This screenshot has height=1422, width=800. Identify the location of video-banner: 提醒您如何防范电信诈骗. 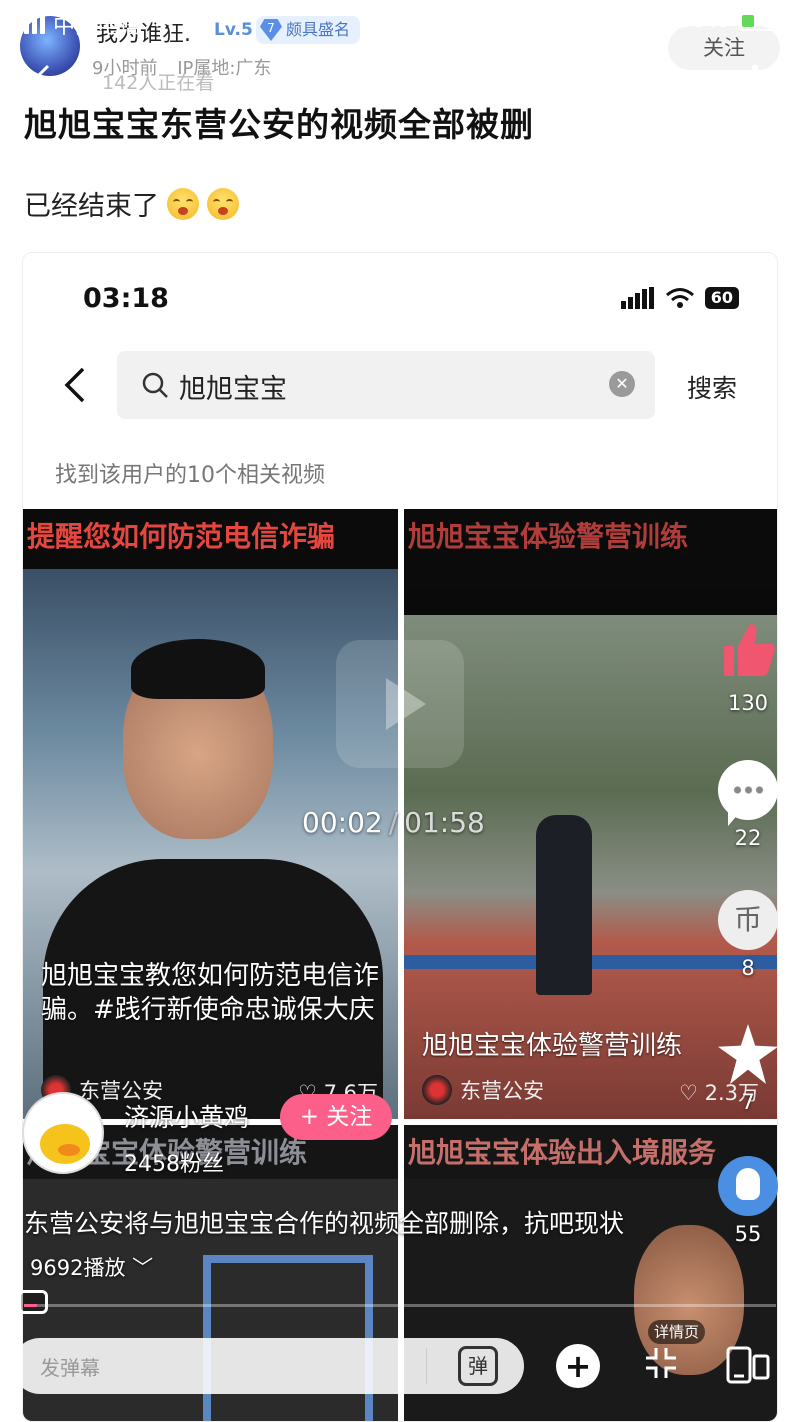
(210, 539).